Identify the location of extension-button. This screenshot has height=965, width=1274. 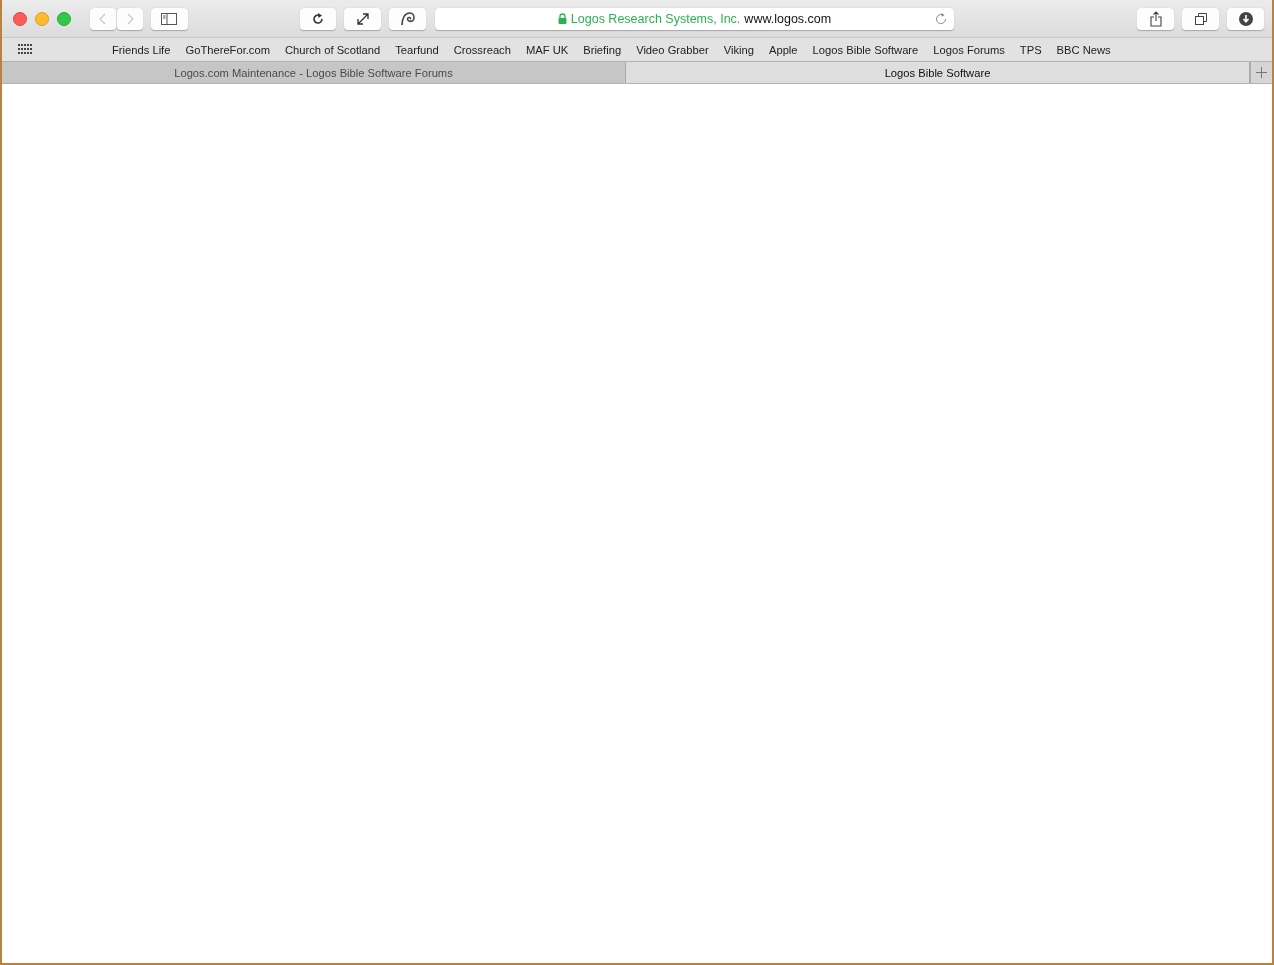
(408, 18).